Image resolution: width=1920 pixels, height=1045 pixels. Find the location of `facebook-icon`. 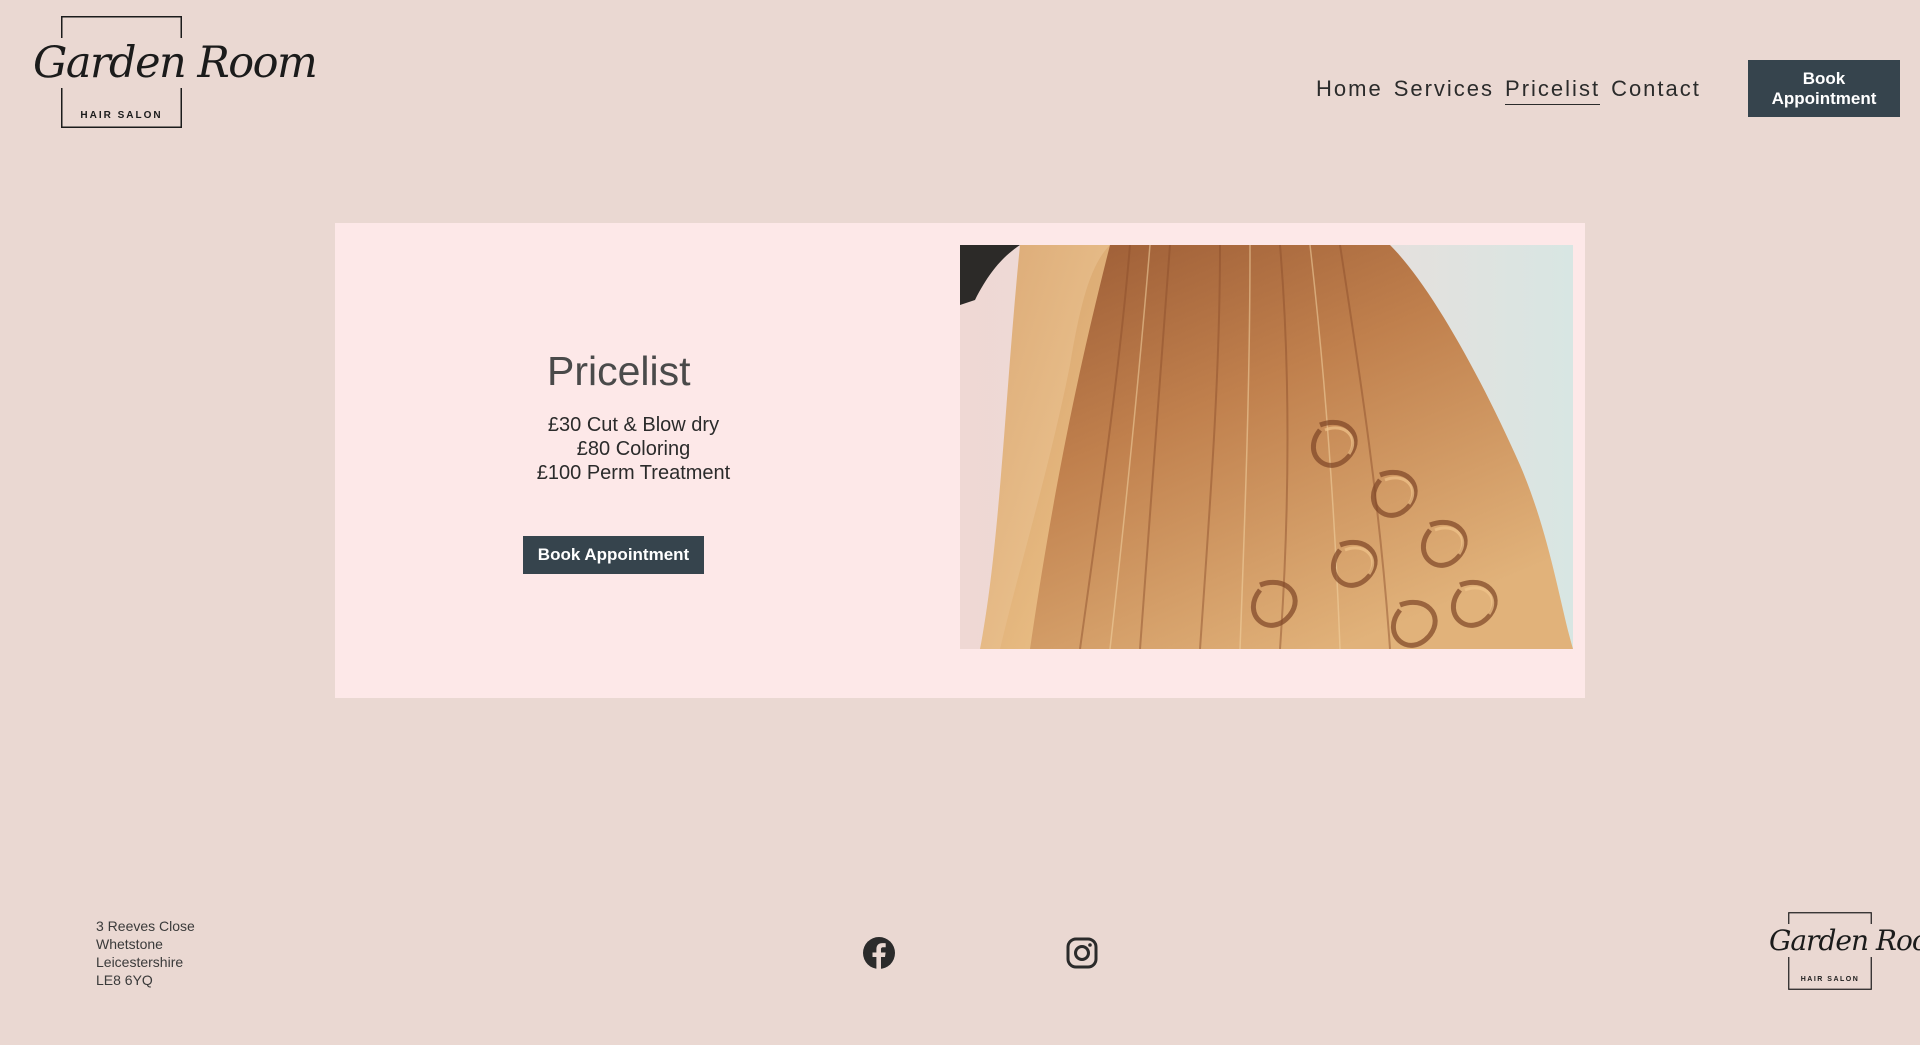

facebook-icon is located at coordinates (879, 953).